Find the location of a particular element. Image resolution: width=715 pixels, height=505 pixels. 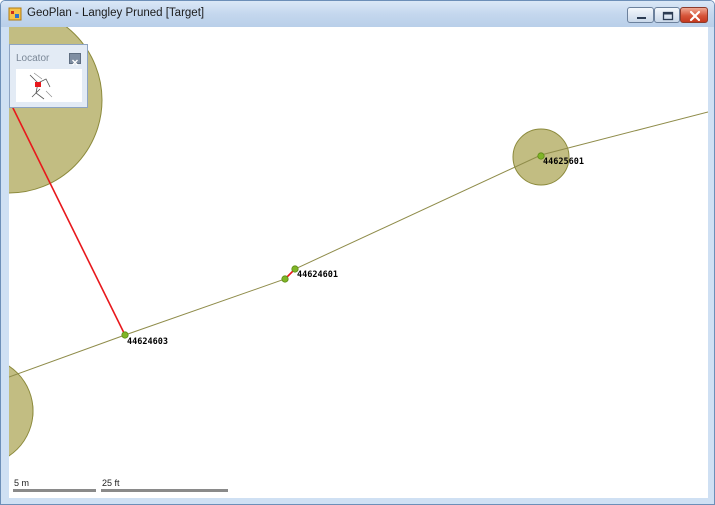

maximize-button is located at coordinates (667, 15).